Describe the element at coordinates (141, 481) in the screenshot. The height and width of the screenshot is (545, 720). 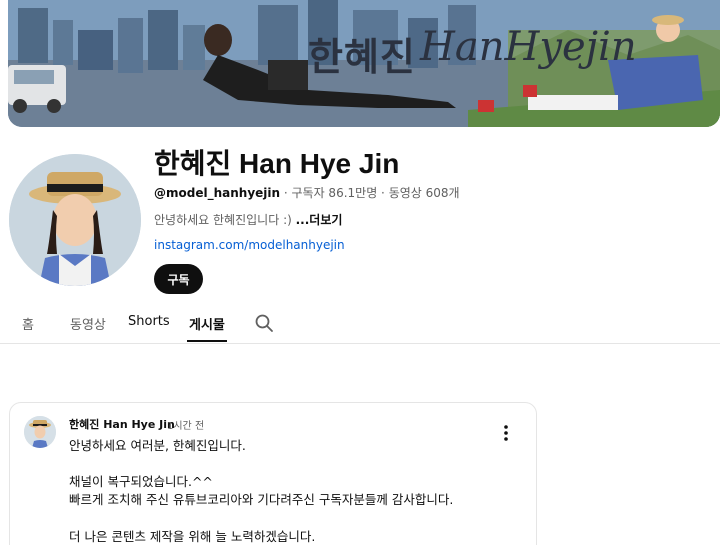
I see `post-text-line: 채널이 복구되었습니다.^^` at that location.